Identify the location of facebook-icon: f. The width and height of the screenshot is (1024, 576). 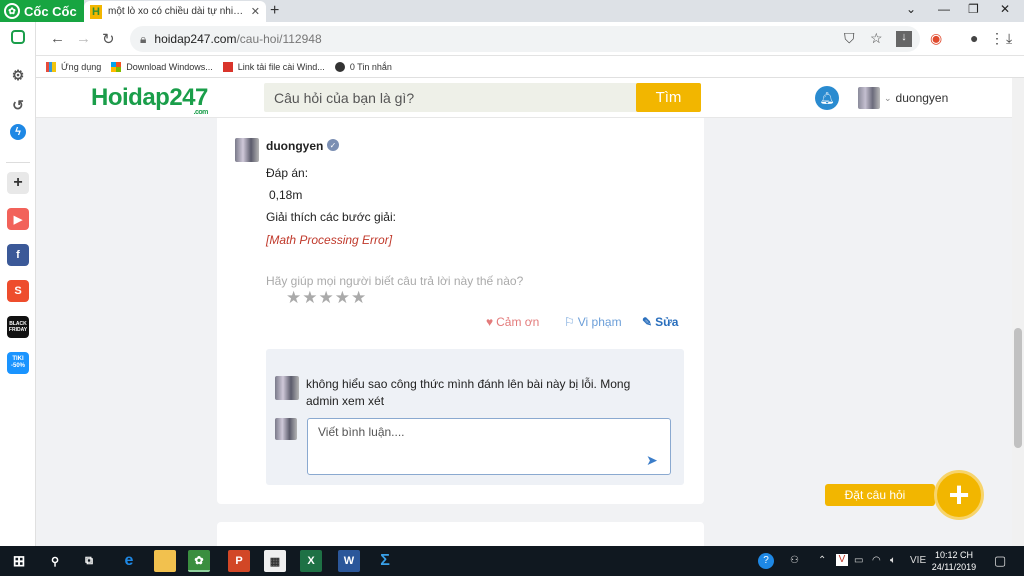
(18, 255).